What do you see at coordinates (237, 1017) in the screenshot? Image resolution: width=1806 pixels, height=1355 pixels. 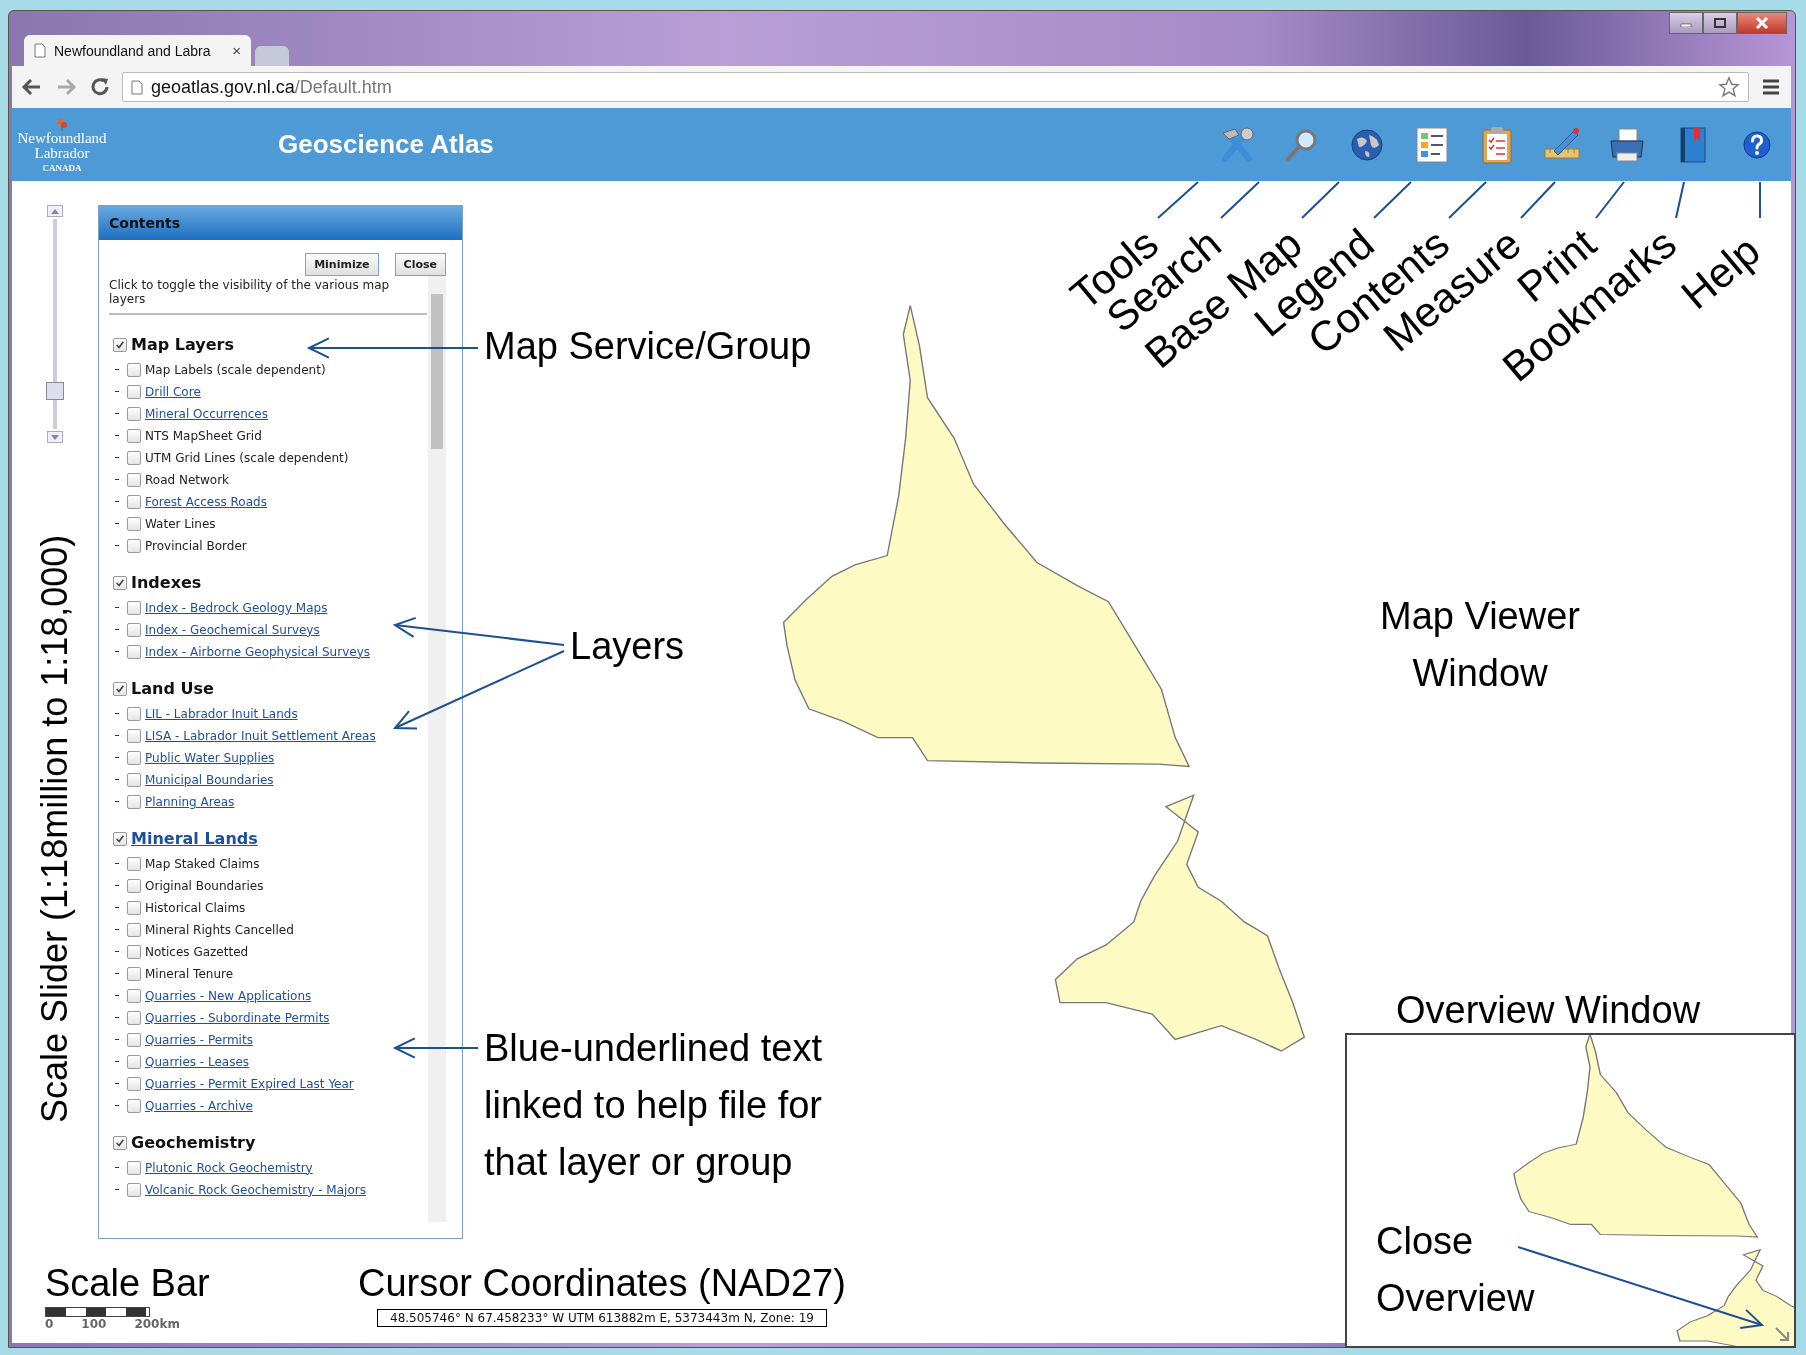 I see `layer-link: Quarries - Subordinate Permits` at bounding box center [237, 1017].